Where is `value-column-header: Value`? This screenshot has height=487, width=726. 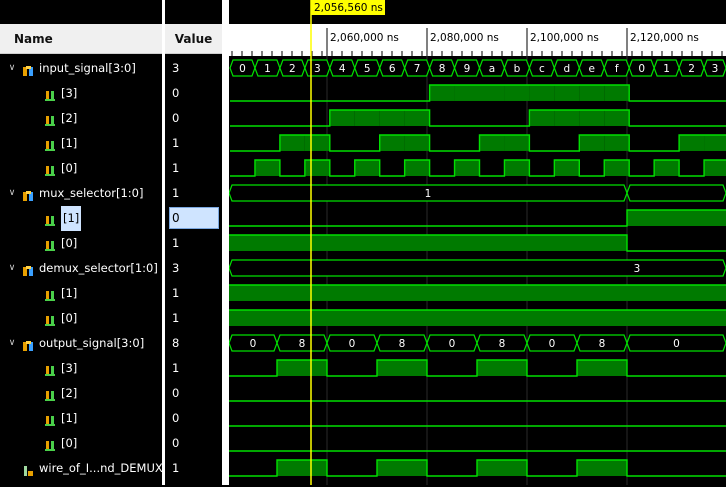 value-column-header: Value is located at coordinates (193, 39).